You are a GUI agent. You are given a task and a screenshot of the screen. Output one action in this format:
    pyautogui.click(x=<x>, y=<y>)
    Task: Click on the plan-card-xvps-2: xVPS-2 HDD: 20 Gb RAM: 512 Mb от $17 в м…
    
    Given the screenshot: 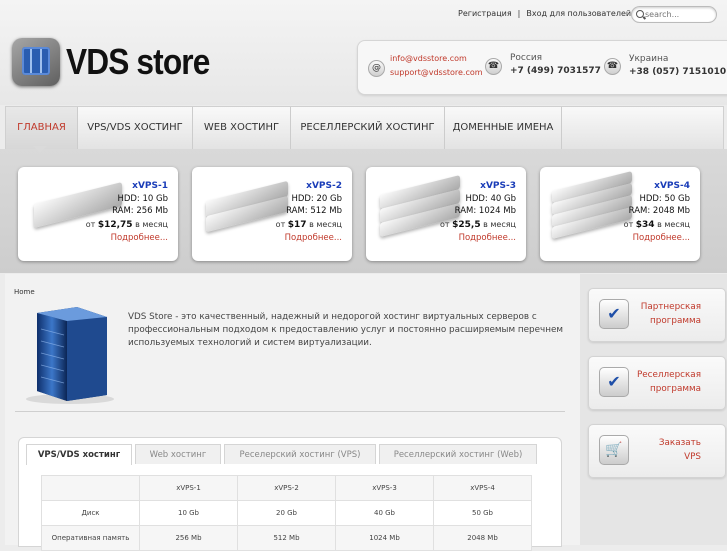 What is the action you would take?
    pyautogui.click(x=272, y=214)
    